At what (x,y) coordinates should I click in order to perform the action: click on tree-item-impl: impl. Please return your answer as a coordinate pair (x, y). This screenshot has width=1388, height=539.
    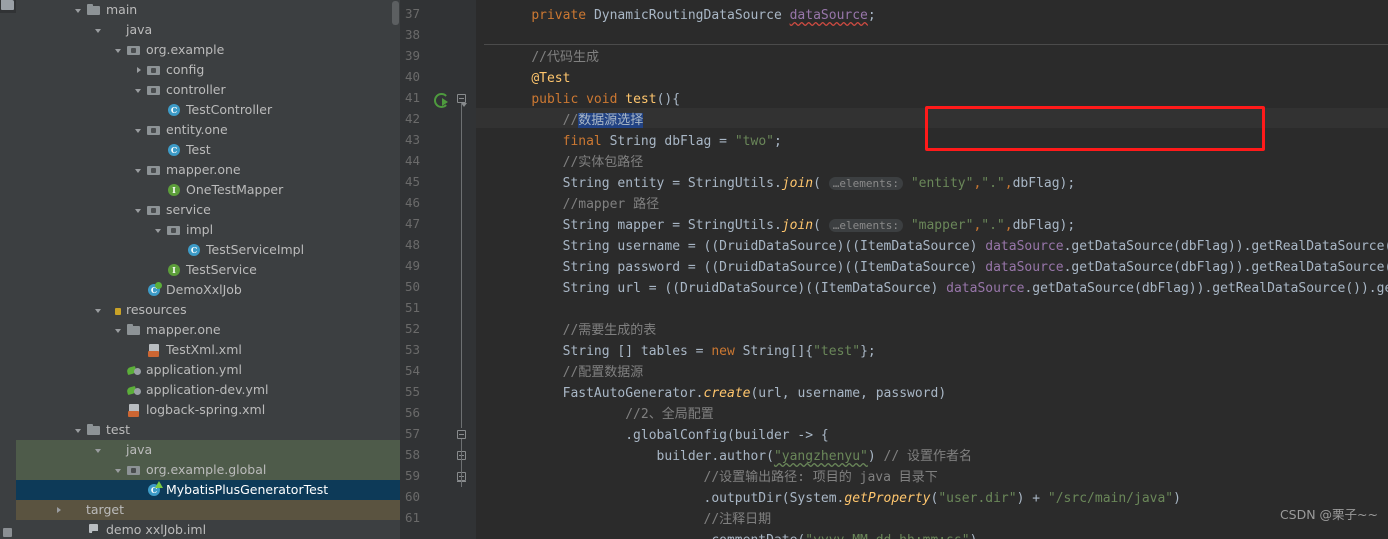
    Looking at the image, I should click on (208, 230).